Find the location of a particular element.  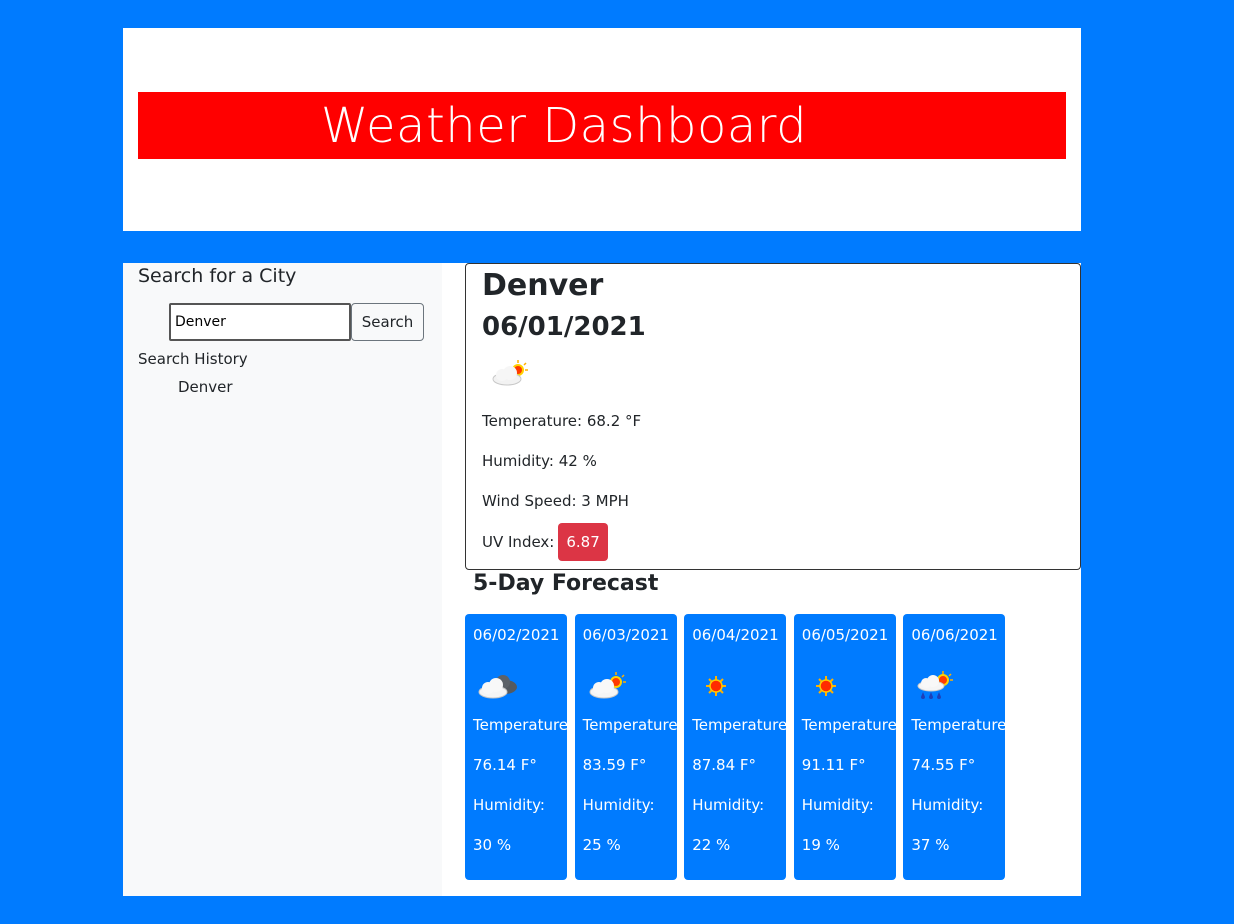

forecast-date: 06/02/2021 is located at coordinates (516, 635).